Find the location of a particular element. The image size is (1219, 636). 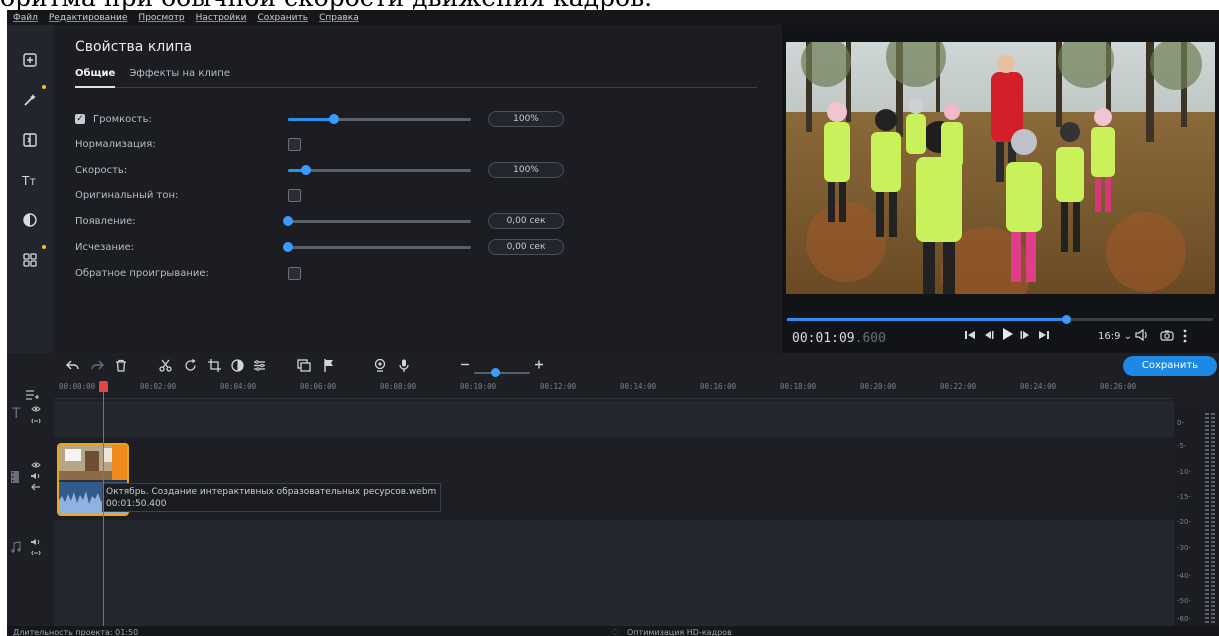

import-icon is located at coordinates (30, 60).